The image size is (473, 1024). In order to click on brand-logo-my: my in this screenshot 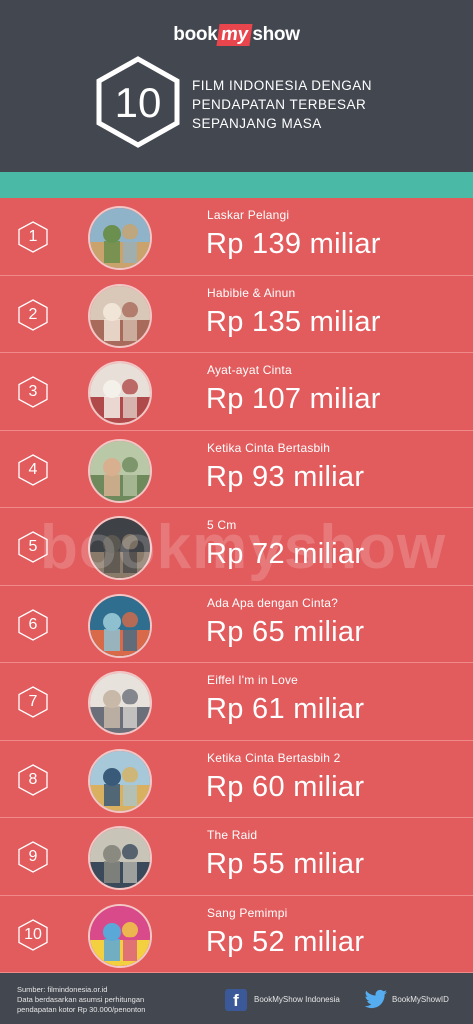, I will do `click(234, 35)`.